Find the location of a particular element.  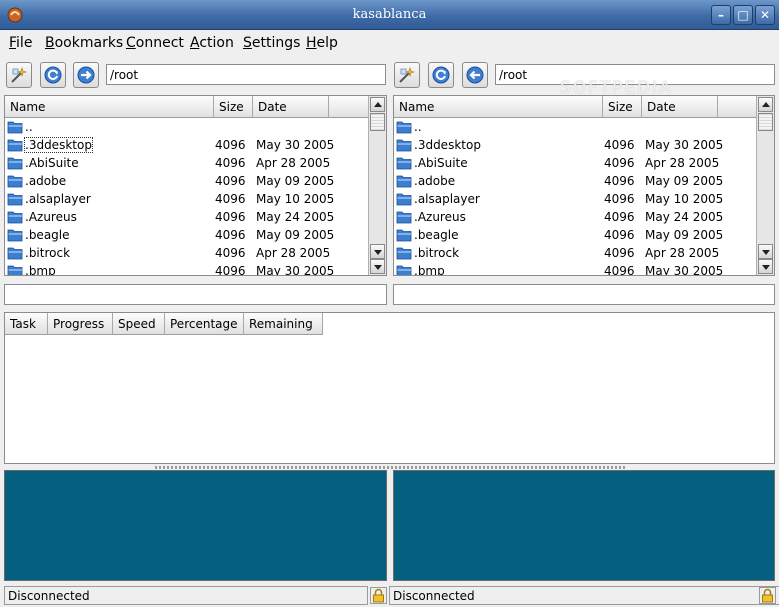

left-log-pane is located at coordinates (195, 525).